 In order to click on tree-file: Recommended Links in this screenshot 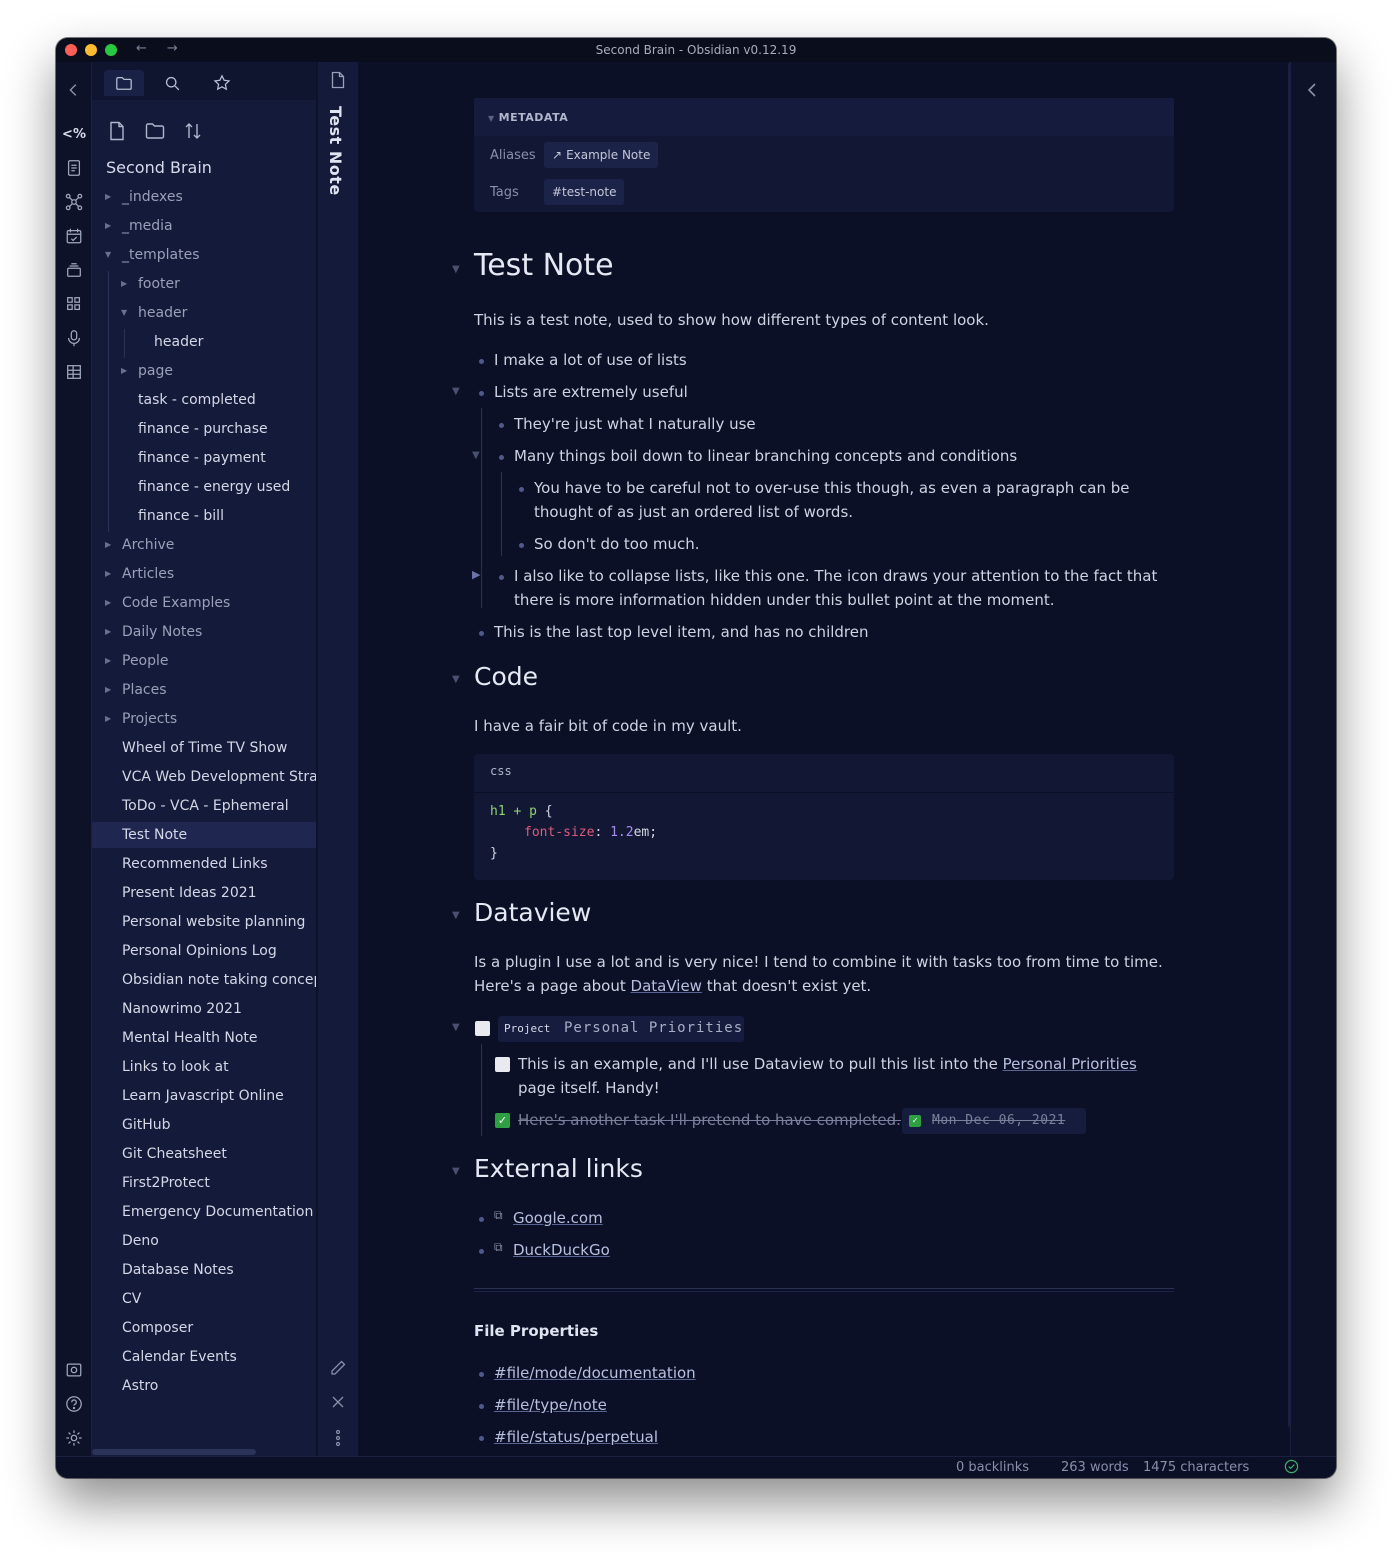, I will do `click(204, 864)`.